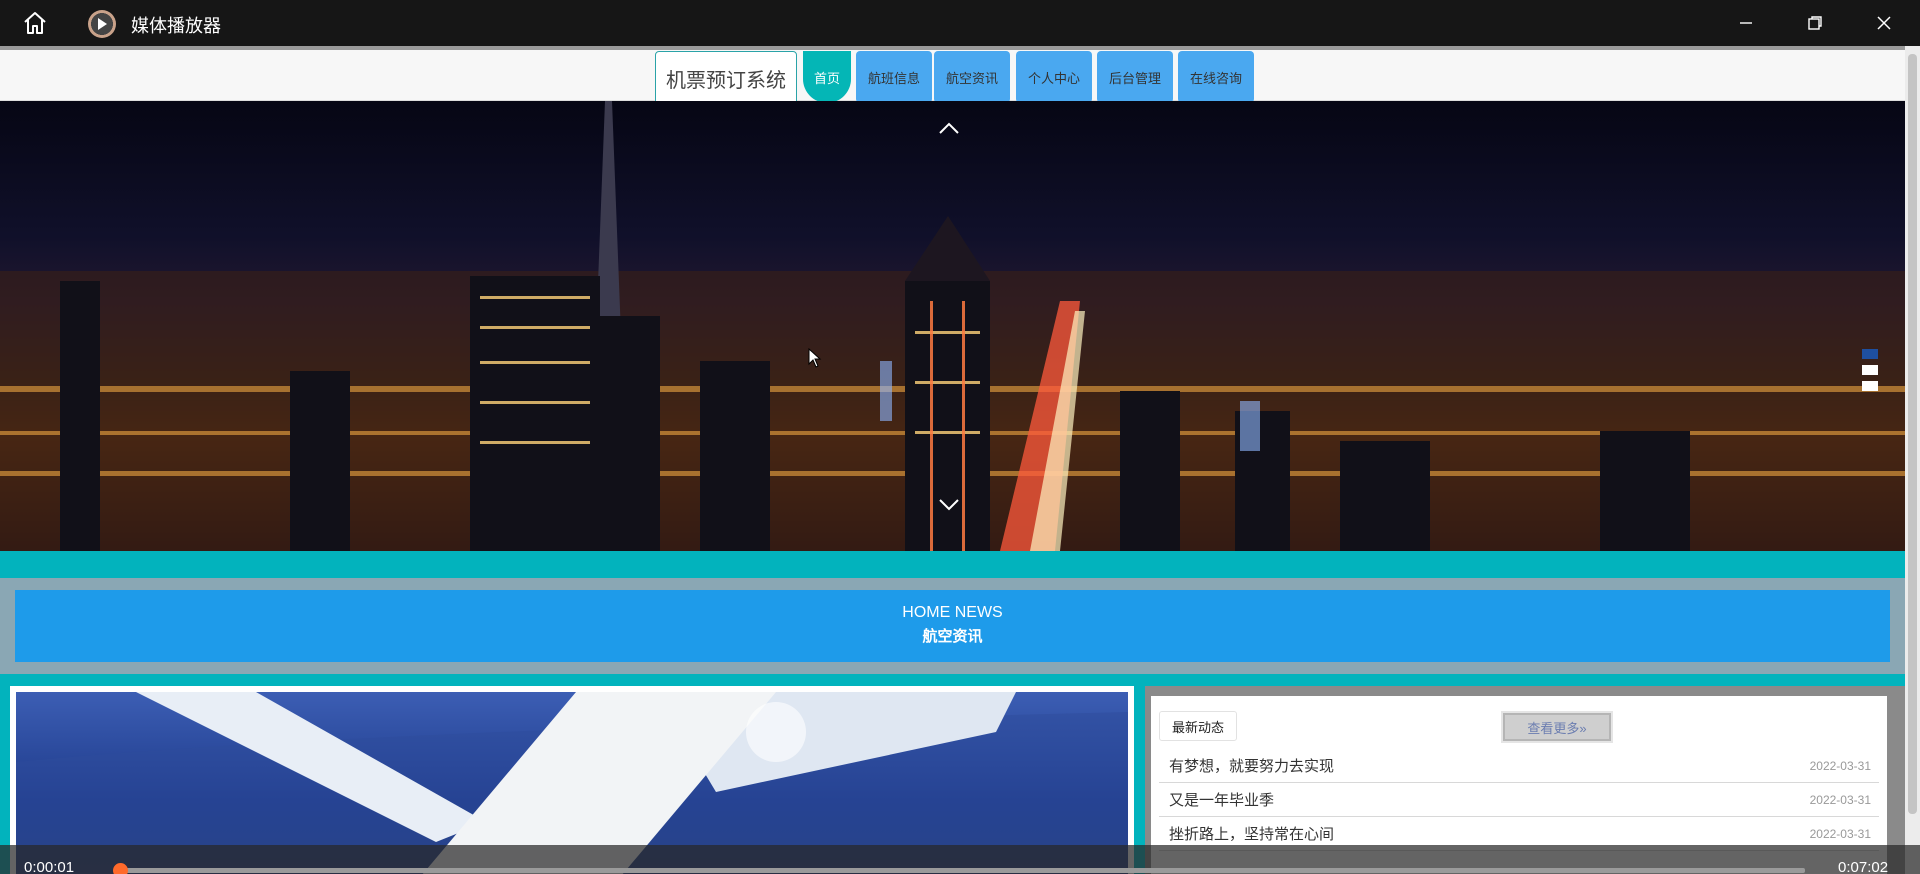  I want to click on carousel-next-icon, so click(953, 510).